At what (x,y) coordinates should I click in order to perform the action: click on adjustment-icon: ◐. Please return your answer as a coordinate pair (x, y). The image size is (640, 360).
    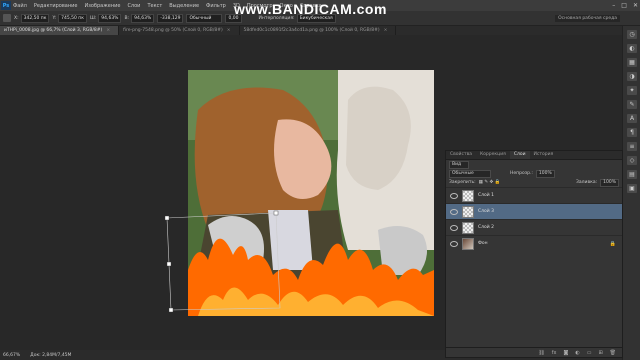
    Looking at the image, I should click on (577, 353).